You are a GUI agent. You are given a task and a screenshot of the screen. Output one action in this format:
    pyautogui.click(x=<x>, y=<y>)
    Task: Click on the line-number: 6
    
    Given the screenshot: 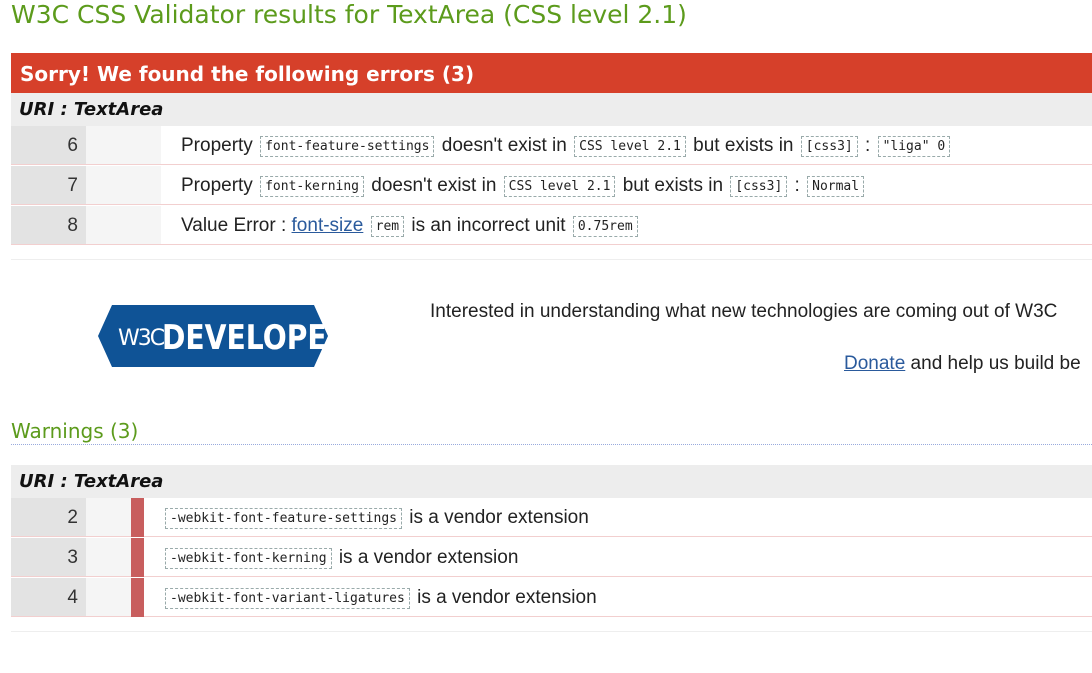 What is the action you would take?
    pyautogui.click(x=48, y=145)
    